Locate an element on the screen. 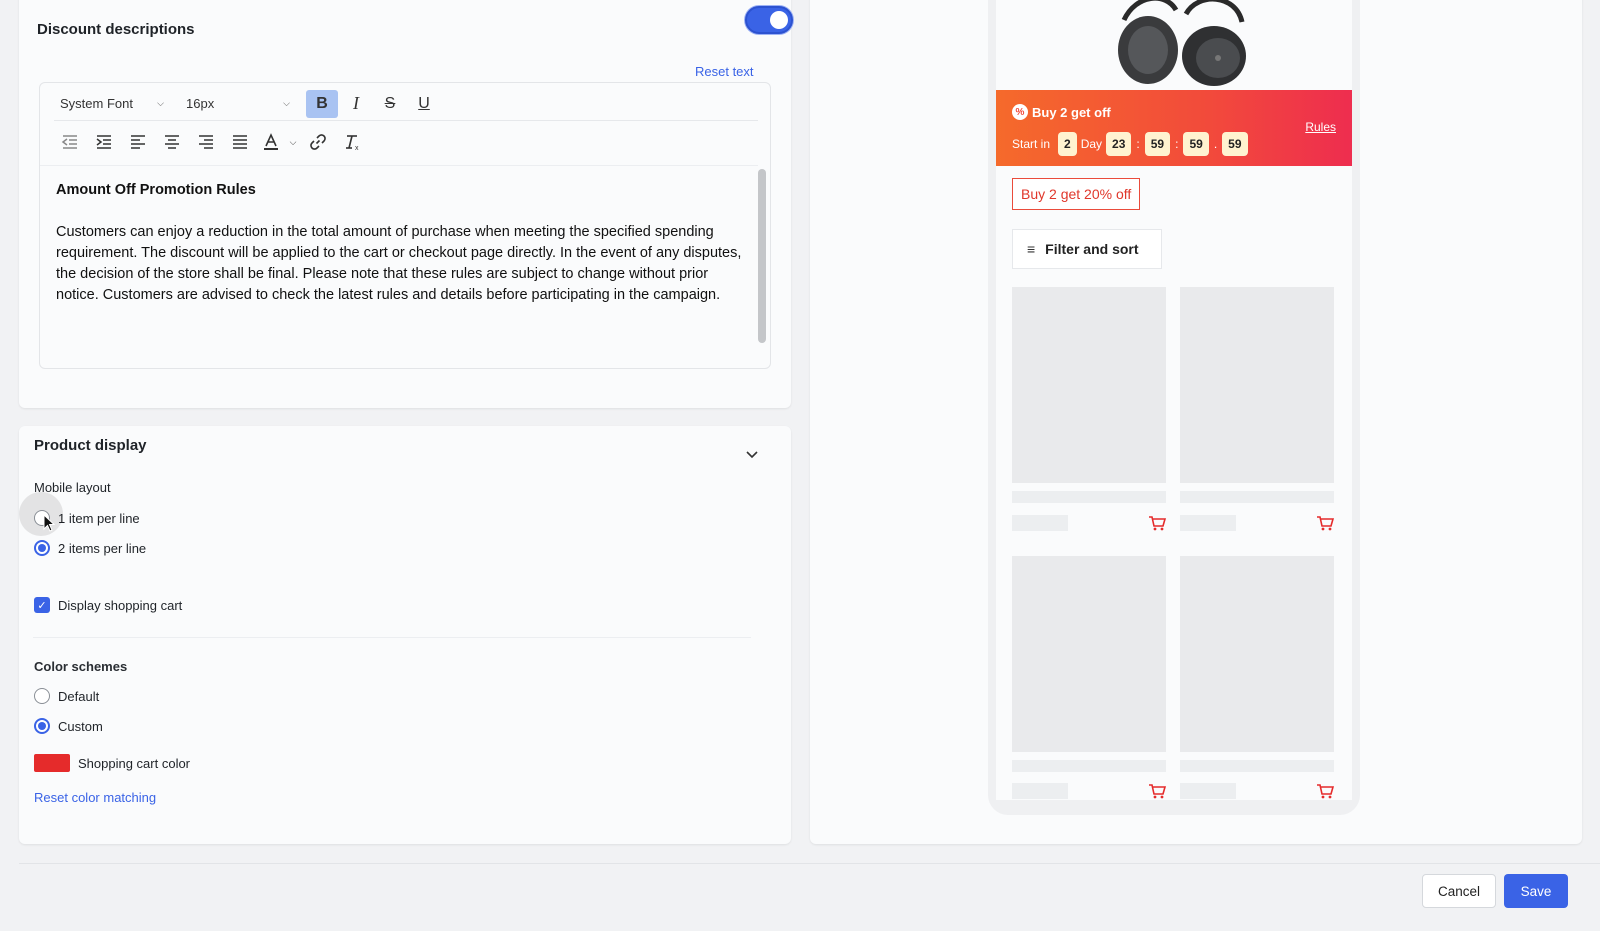 Image resolution: width=1600 pixels, height=931 pixels. color-option-custom: Custom is located at coordinates (68, 726).